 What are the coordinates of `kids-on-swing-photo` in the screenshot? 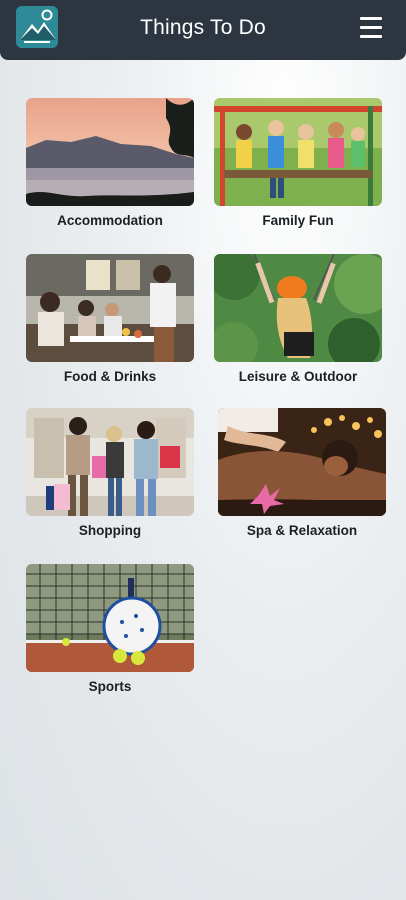 It's located at (298, 152).